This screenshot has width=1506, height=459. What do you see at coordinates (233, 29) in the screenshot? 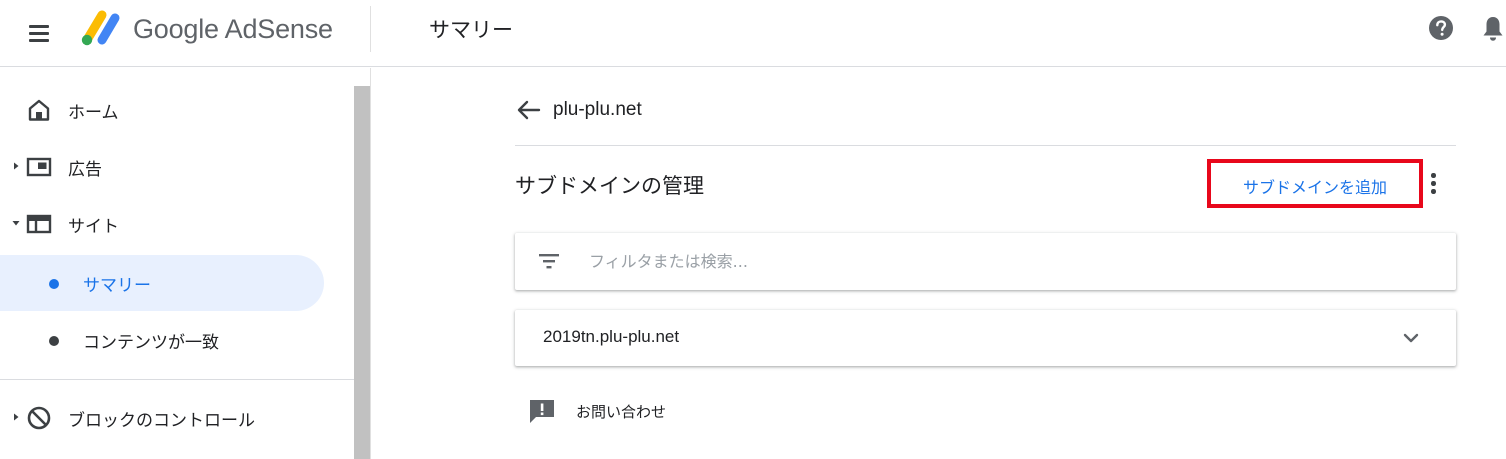
I see `product-name: Google AdSense` at bounding box center [233, 29].